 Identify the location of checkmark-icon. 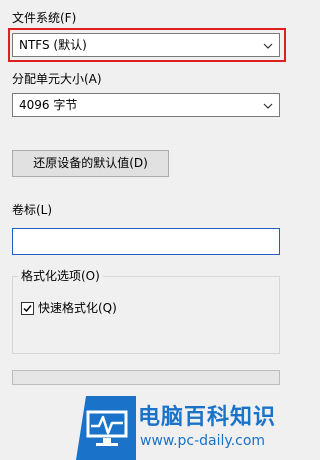
(27, 309).